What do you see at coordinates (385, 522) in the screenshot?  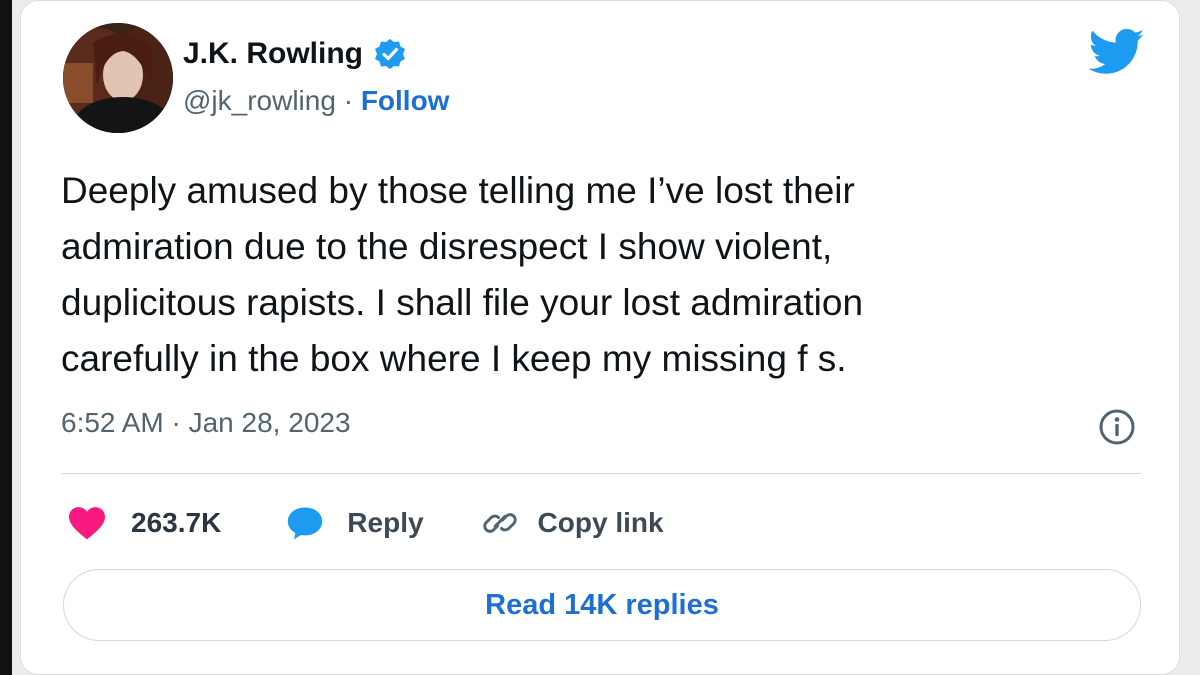 I see `reply-label: Reply` at bounding box center [385, 522].